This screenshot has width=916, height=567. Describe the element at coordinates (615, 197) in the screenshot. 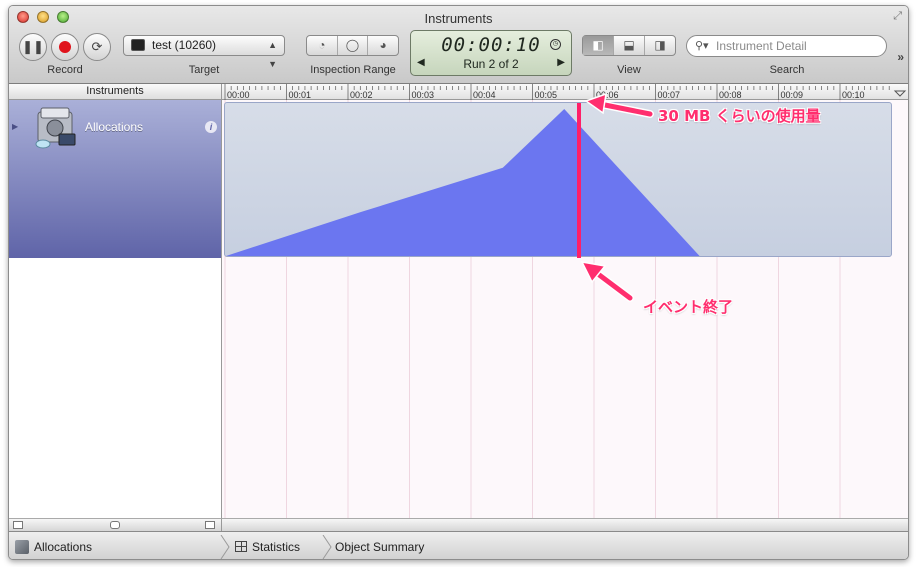

I see `annotation-layer` at that location.